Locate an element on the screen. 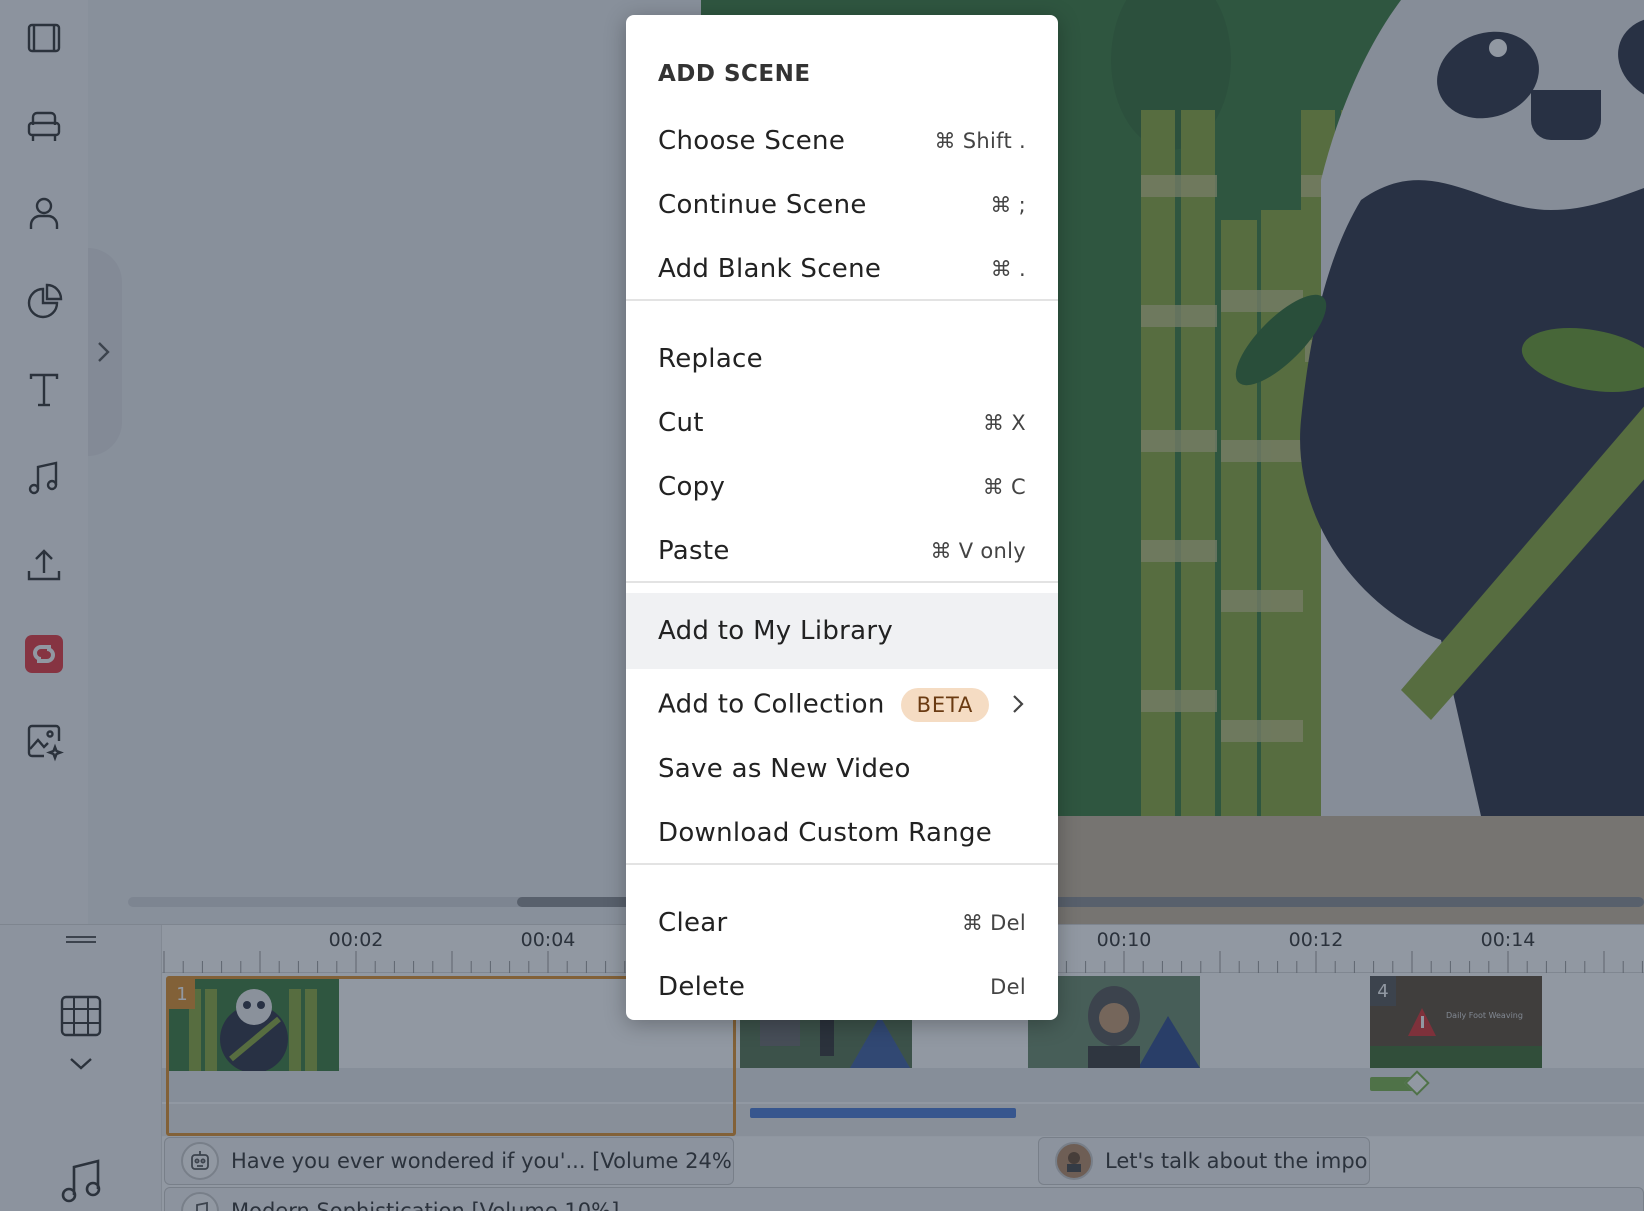 The image size is (1644, 1211). clip-label: Modern Sophistication [Volume 10%] is located at coordinates (425, 1205).